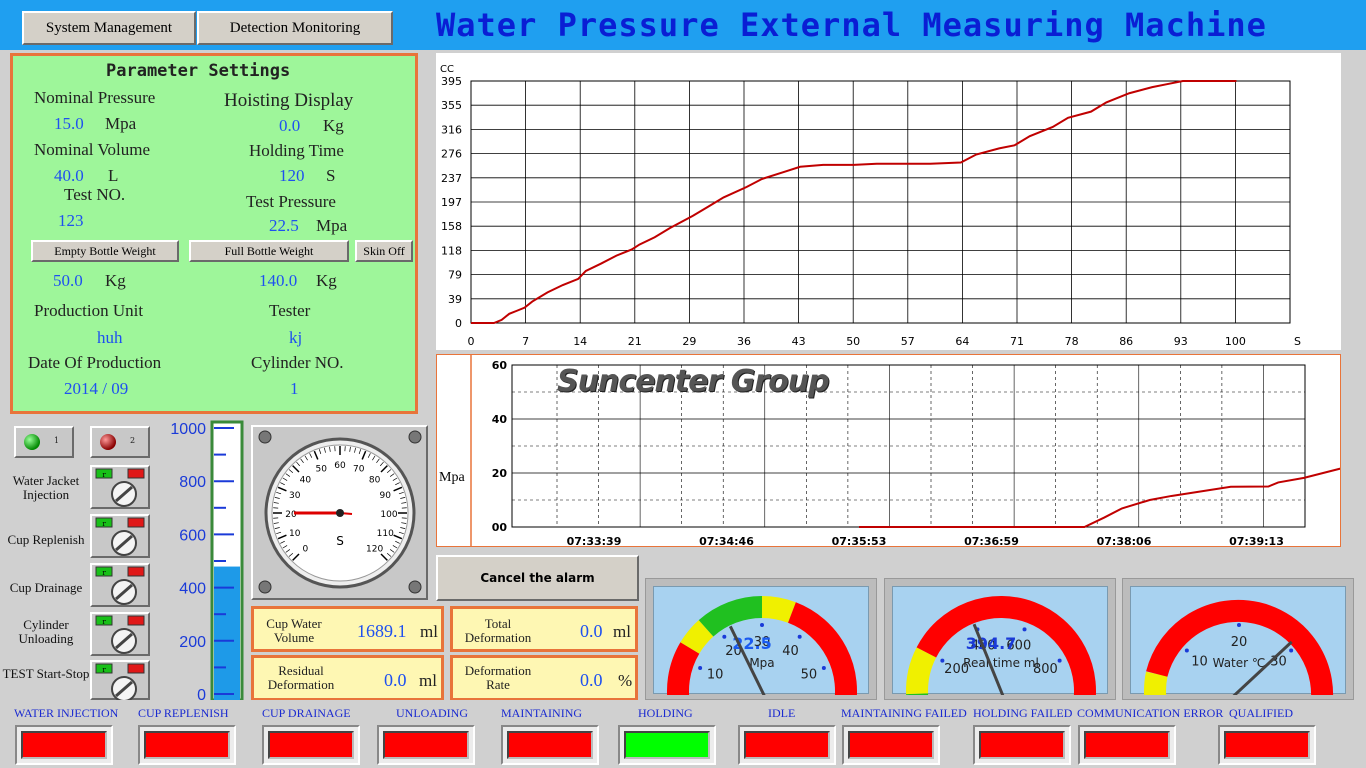 The height and width of the screenshot is (768, 1366). What do you see at coordinates (292, 176) in the screenshot?
I see `holding-time-value: 120` at bounding box center [292, 176].